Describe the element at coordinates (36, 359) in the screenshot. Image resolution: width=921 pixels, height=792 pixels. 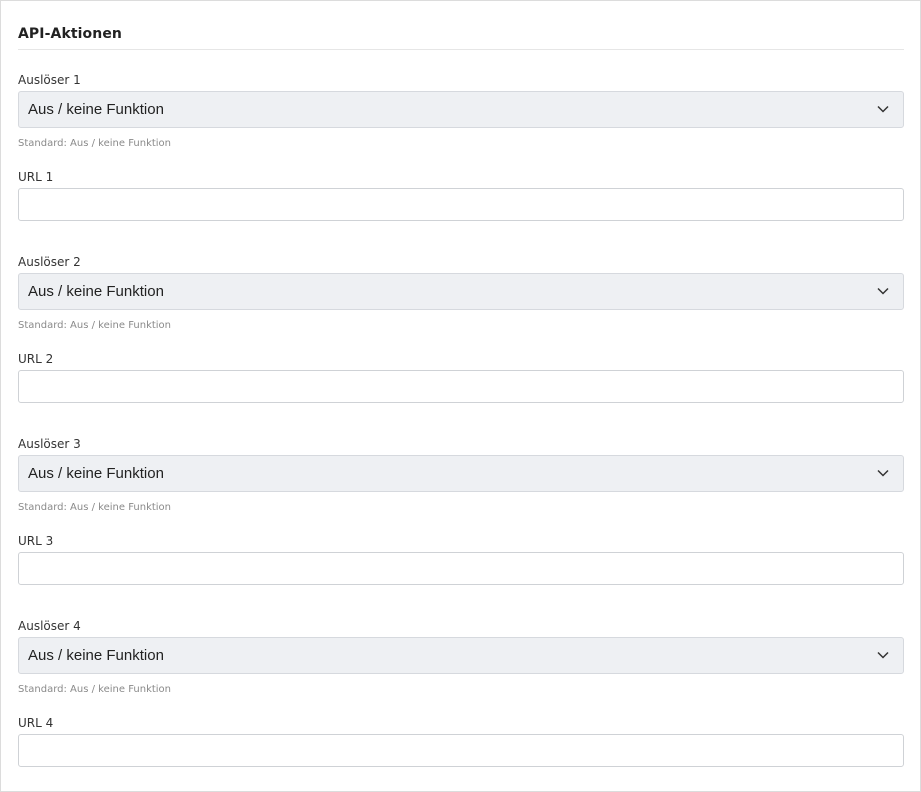
I see `url-2-label: URL 2` at that location.